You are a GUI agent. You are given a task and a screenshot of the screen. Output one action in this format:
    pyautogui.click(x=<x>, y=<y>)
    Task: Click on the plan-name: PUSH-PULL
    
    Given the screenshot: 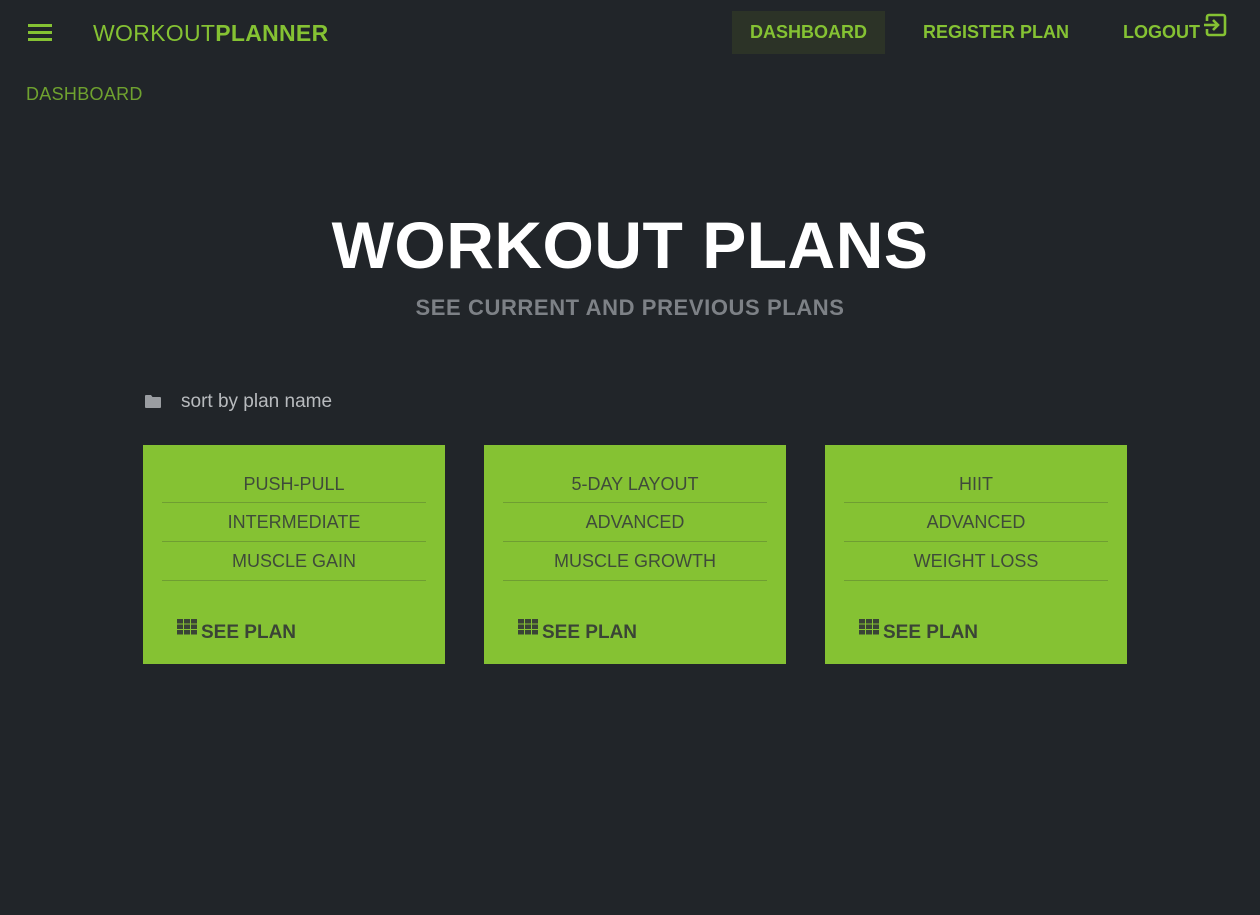 What is the action you would take?
    pyautogui.click(x=294, y=484)
    